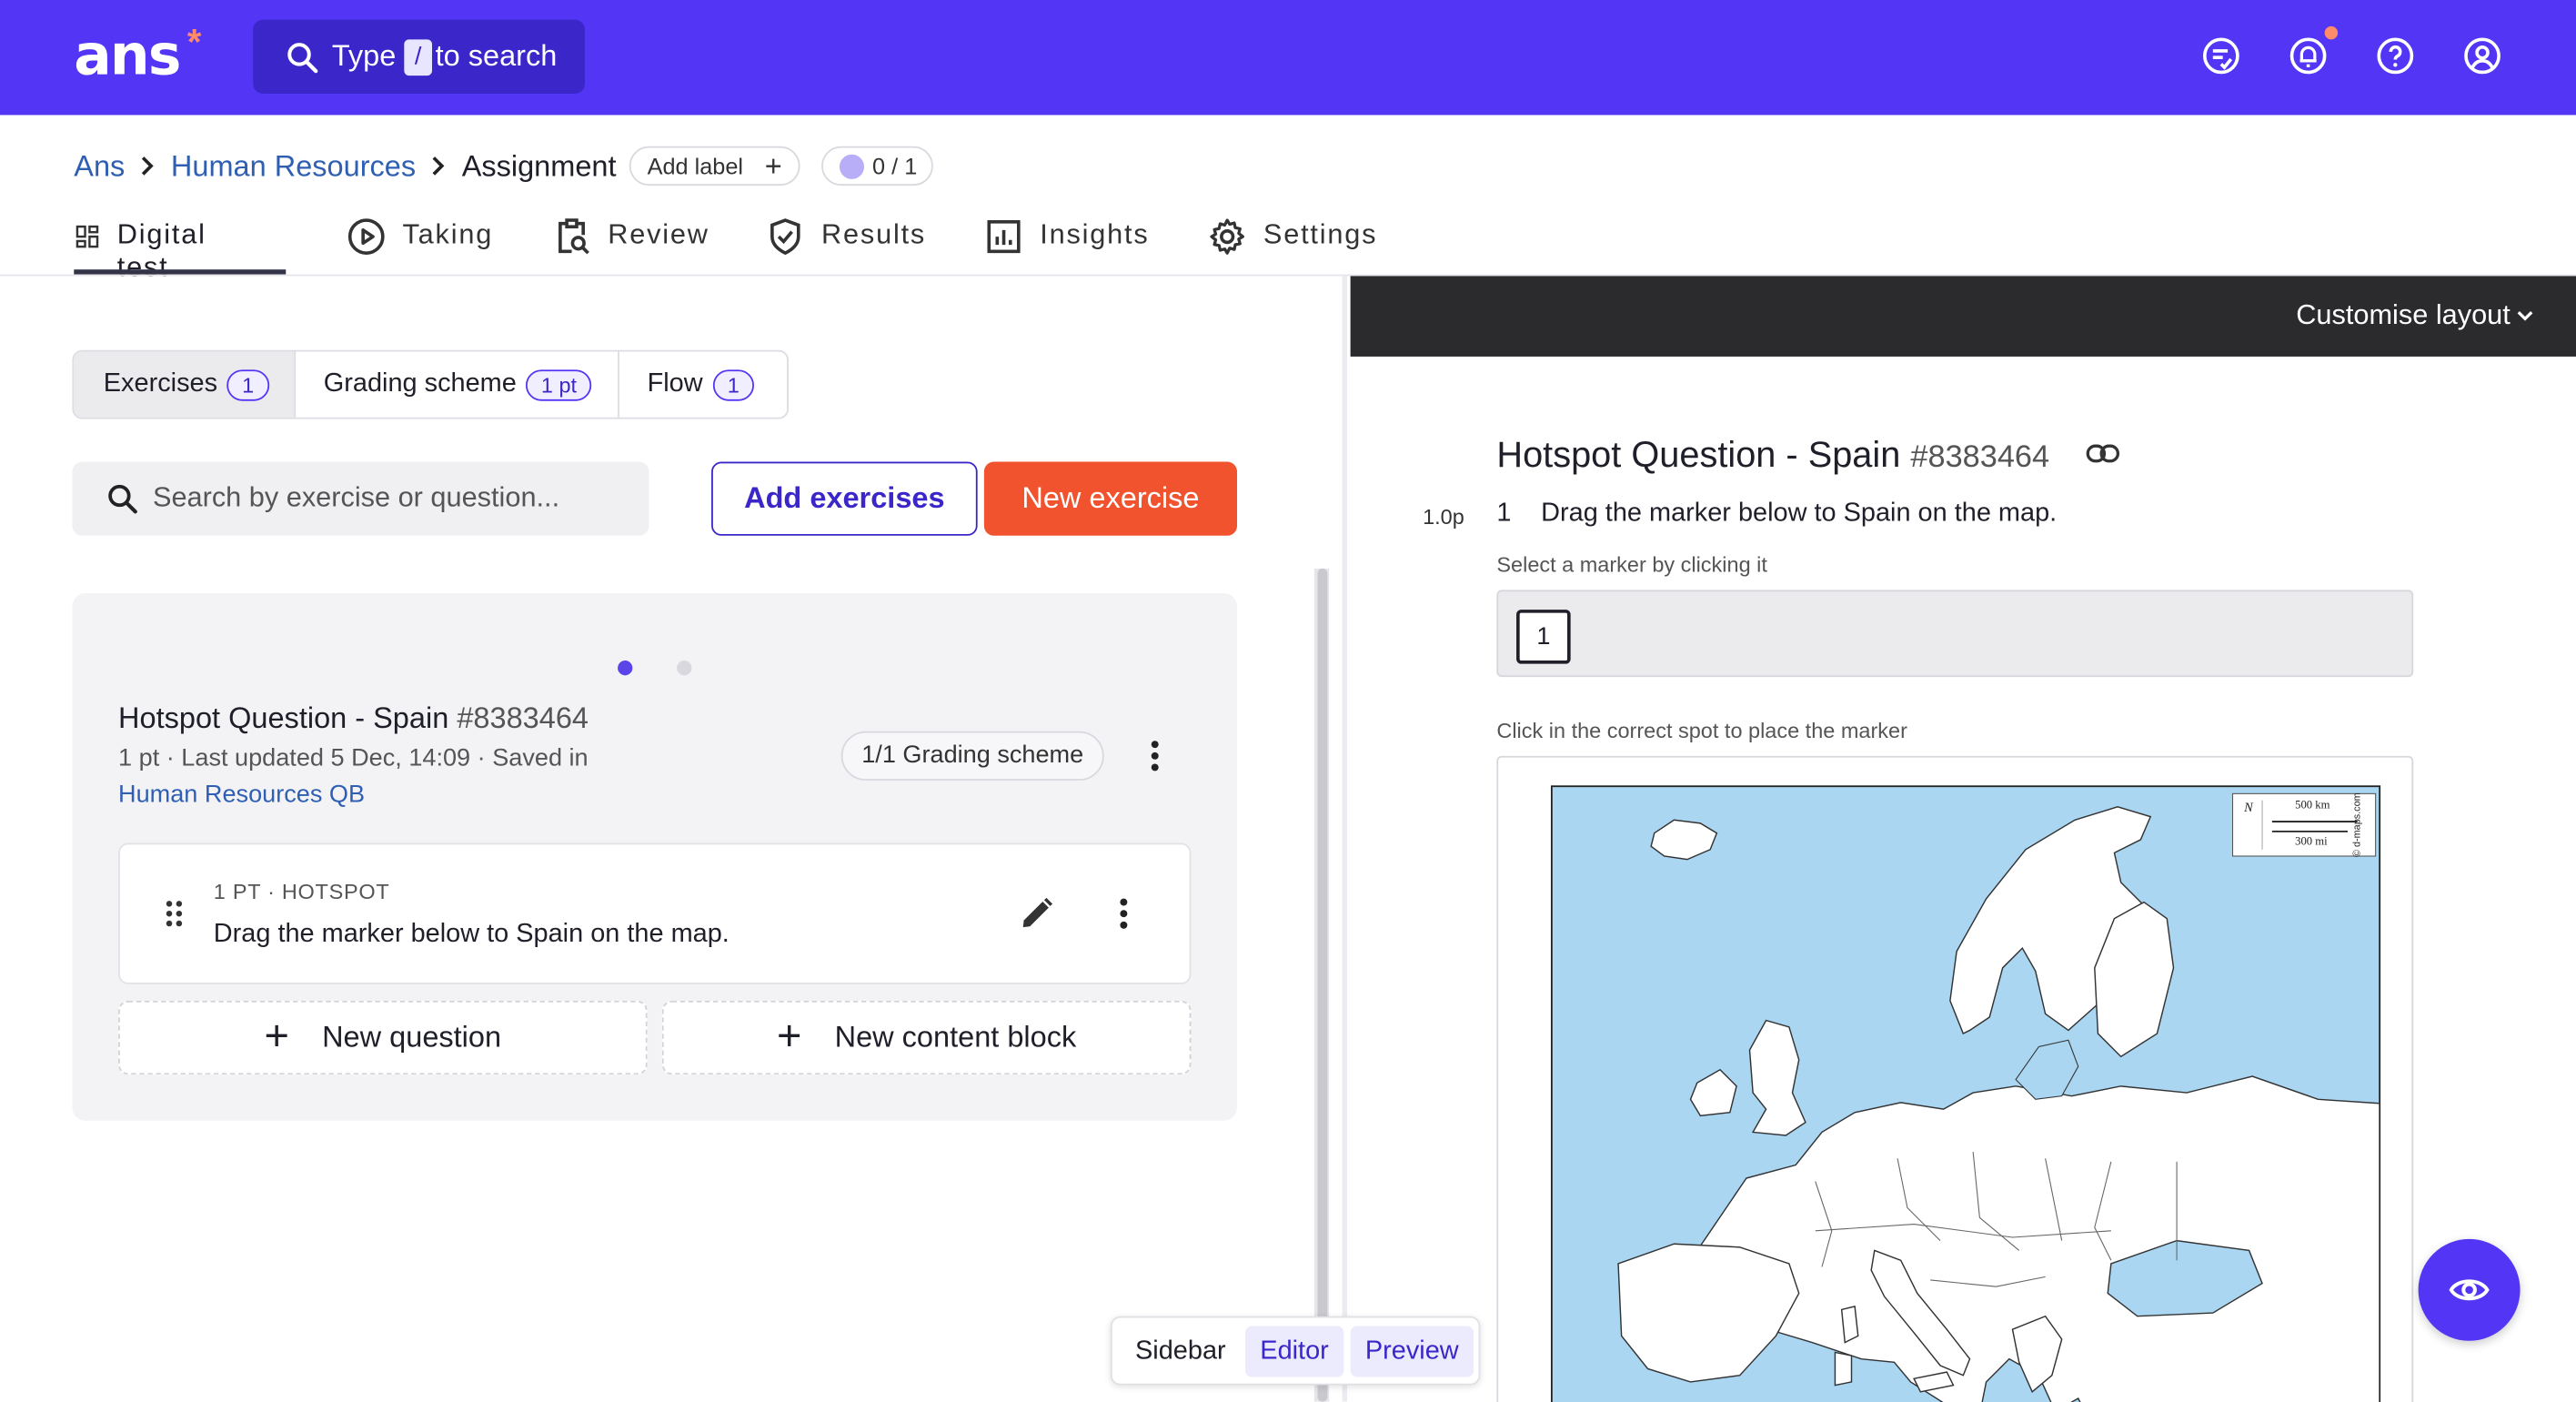 The image size is (2576, 1402). Describe the element at coordinates (1412, 1351) in the screenshot. I see `view-preview-toggle: Preview` at that location.